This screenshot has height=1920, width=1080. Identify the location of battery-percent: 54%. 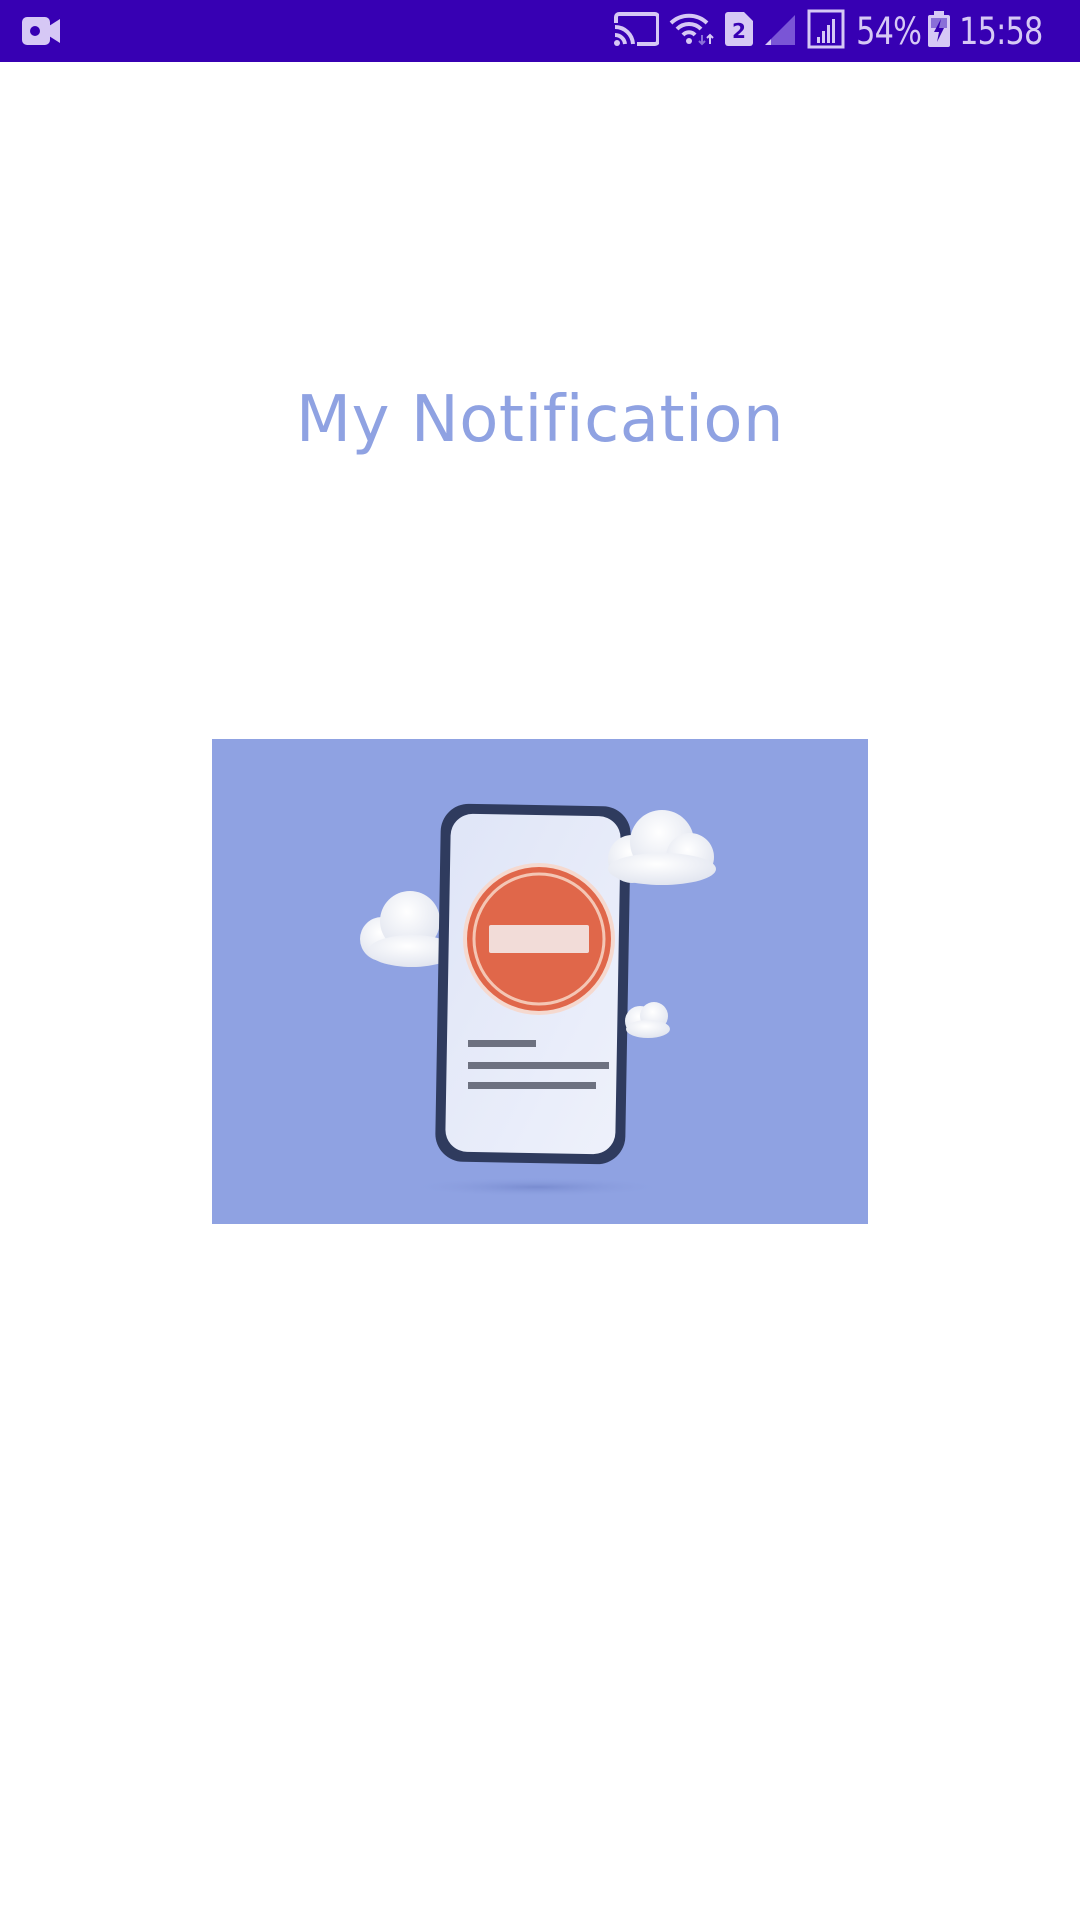
(889, 31).